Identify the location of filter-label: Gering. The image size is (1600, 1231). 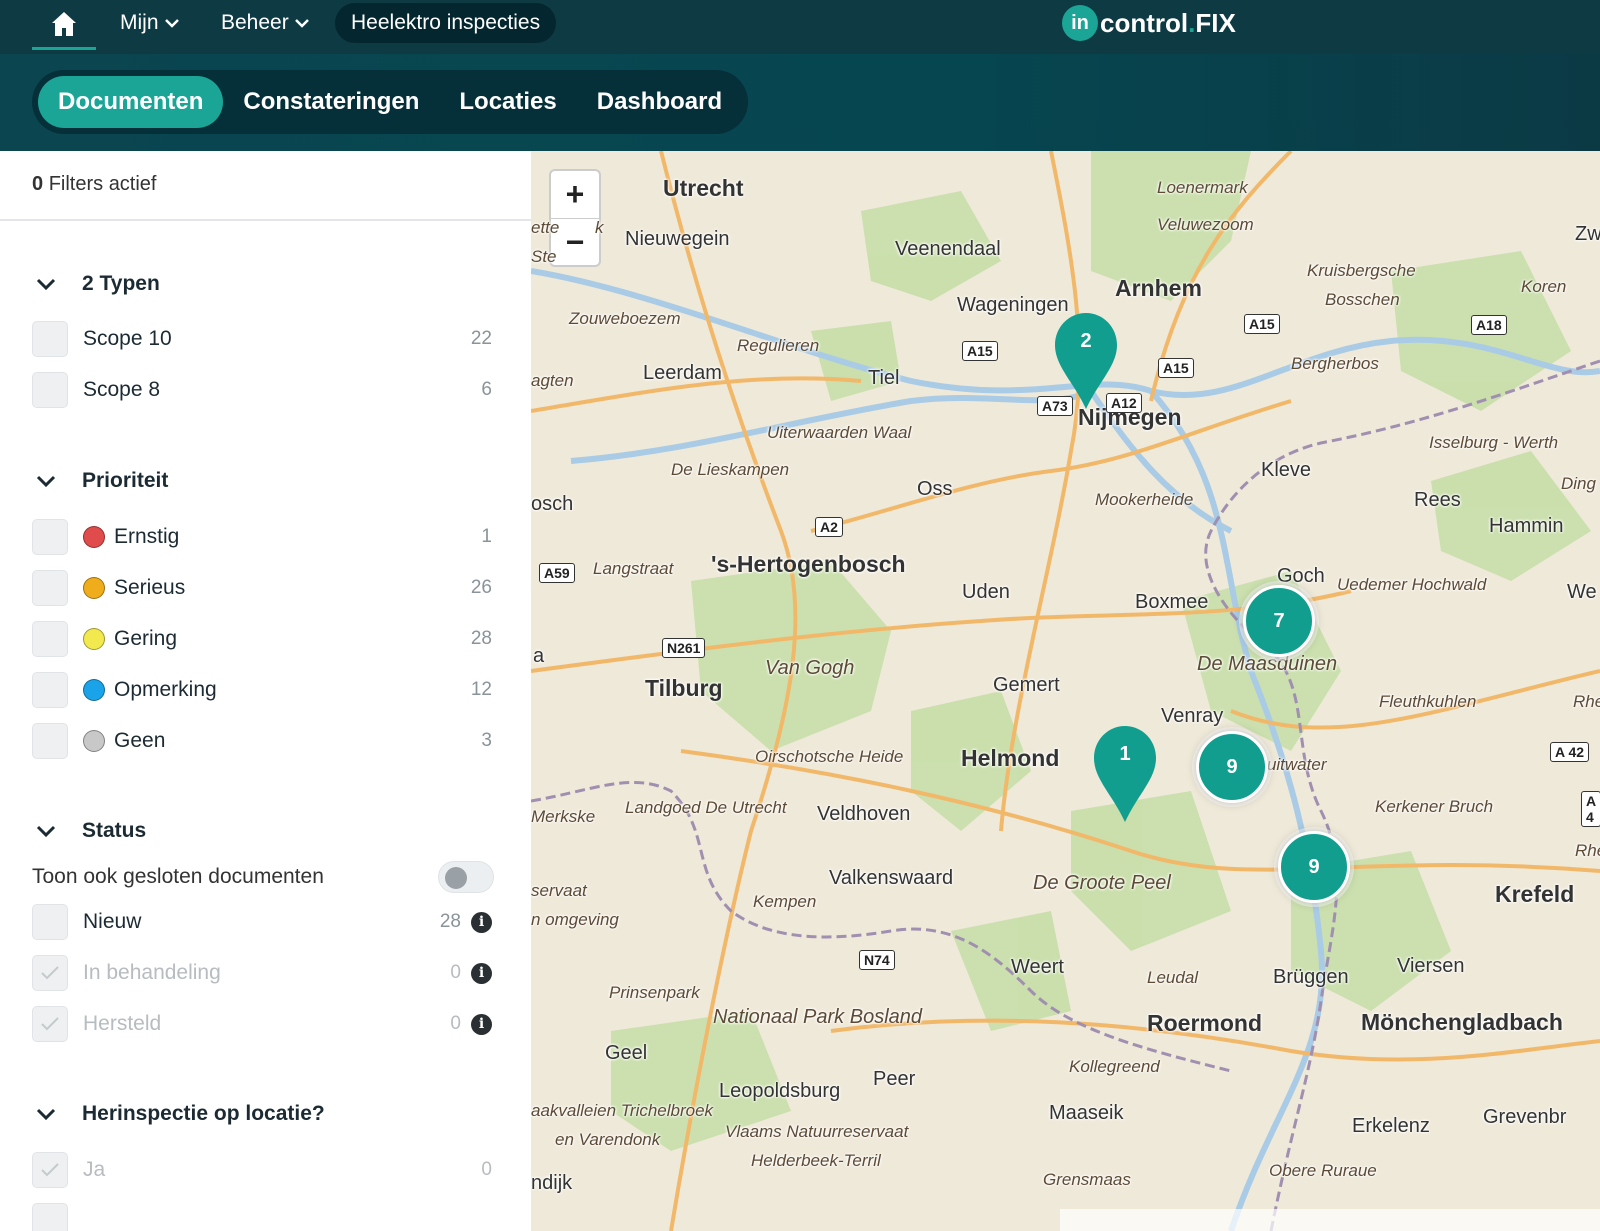
(146, 638).